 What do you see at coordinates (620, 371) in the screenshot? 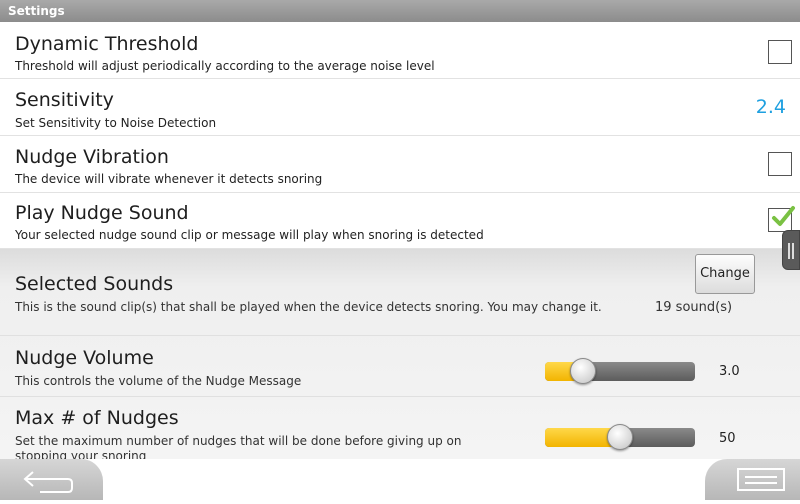
I see `nudge-volume-slider` at bounding box center [620, 371].